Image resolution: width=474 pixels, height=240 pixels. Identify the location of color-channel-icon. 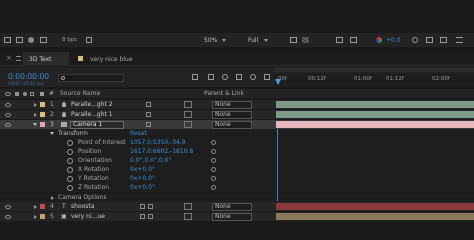
(31, 40).